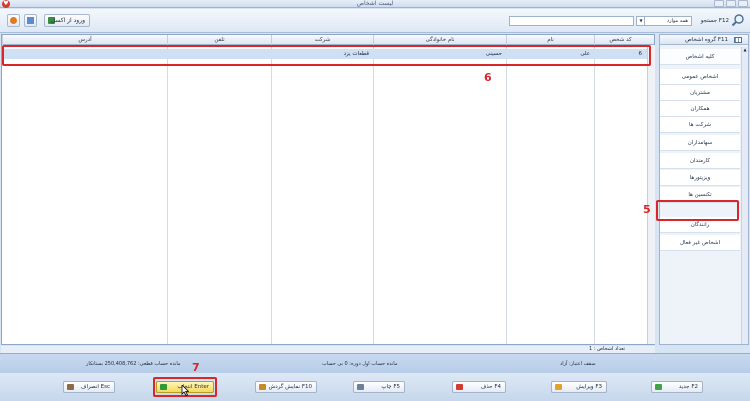  Describe the element at coordinates (550, 40) in the screenshot. I see `column-first-name: نام` at that location.